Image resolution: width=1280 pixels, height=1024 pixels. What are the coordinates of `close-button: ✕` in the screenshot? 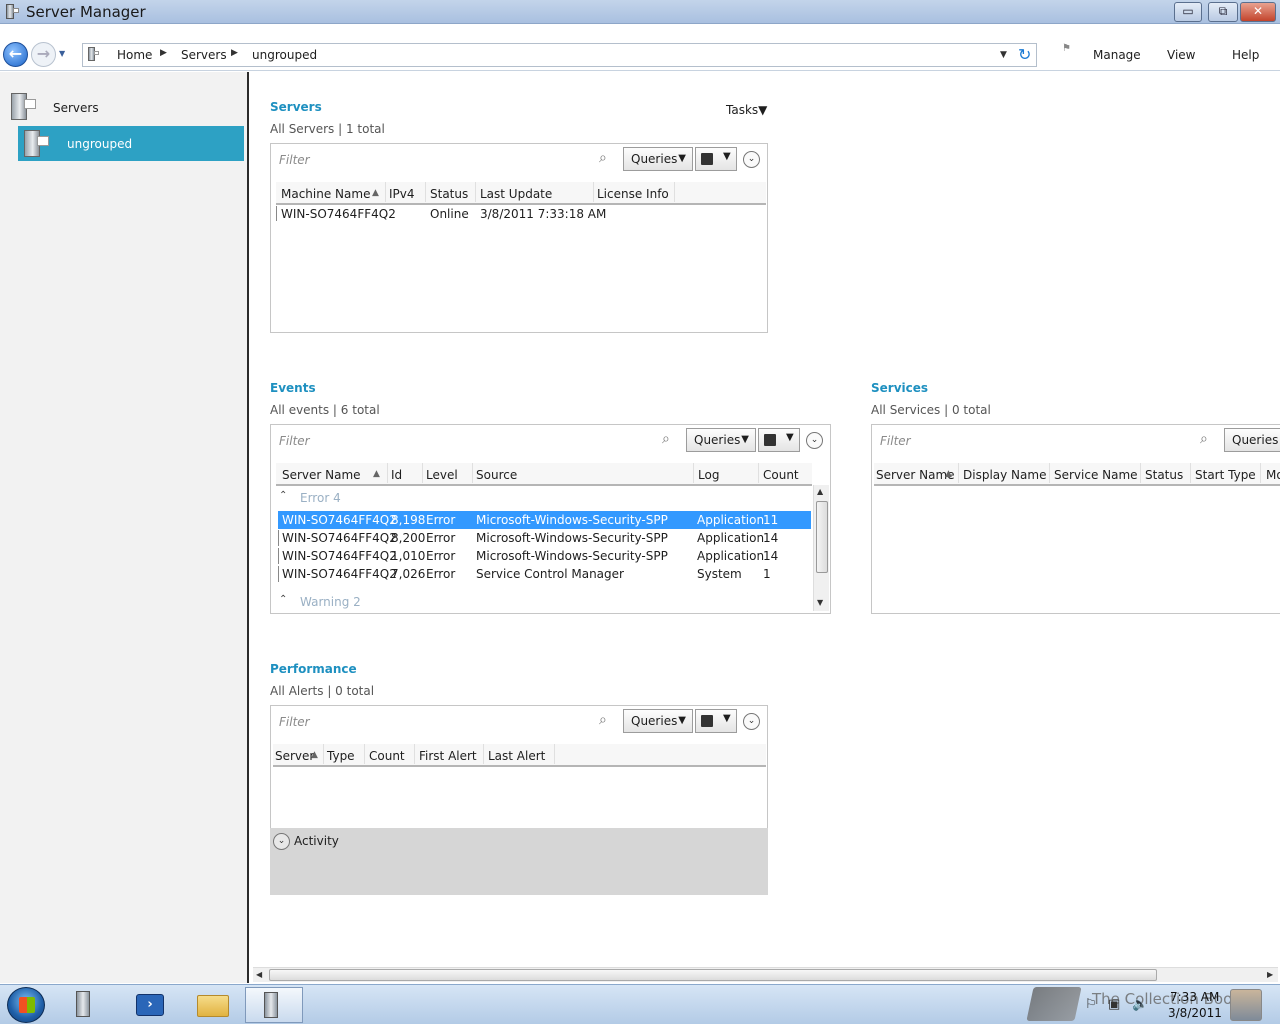 It's located at (1258, 12).